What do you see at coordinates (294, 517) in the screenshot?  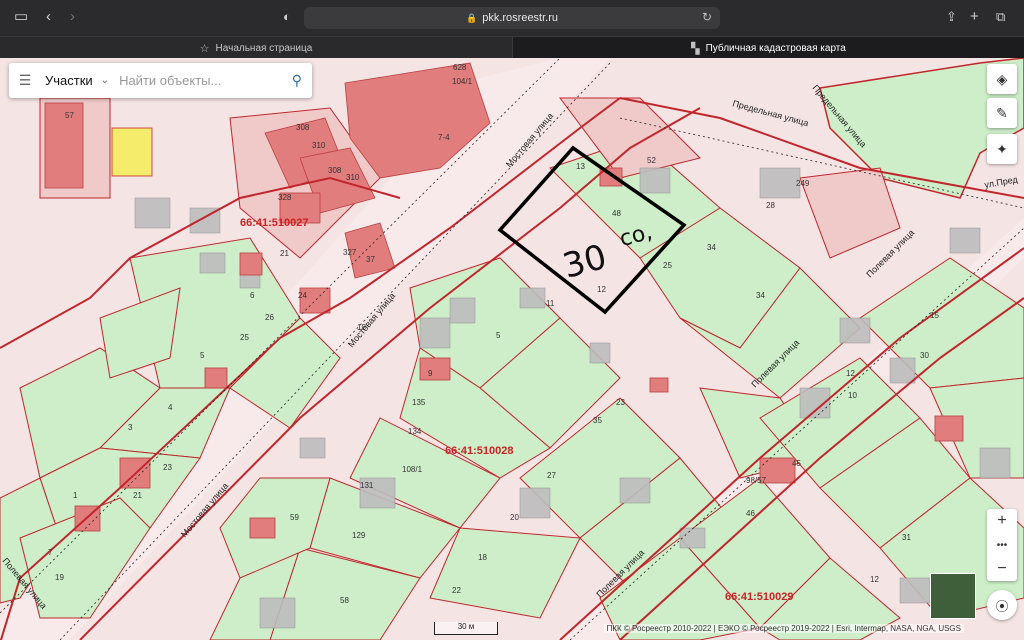 I see `parcel-number: 59` at bounding box center [294, 517].